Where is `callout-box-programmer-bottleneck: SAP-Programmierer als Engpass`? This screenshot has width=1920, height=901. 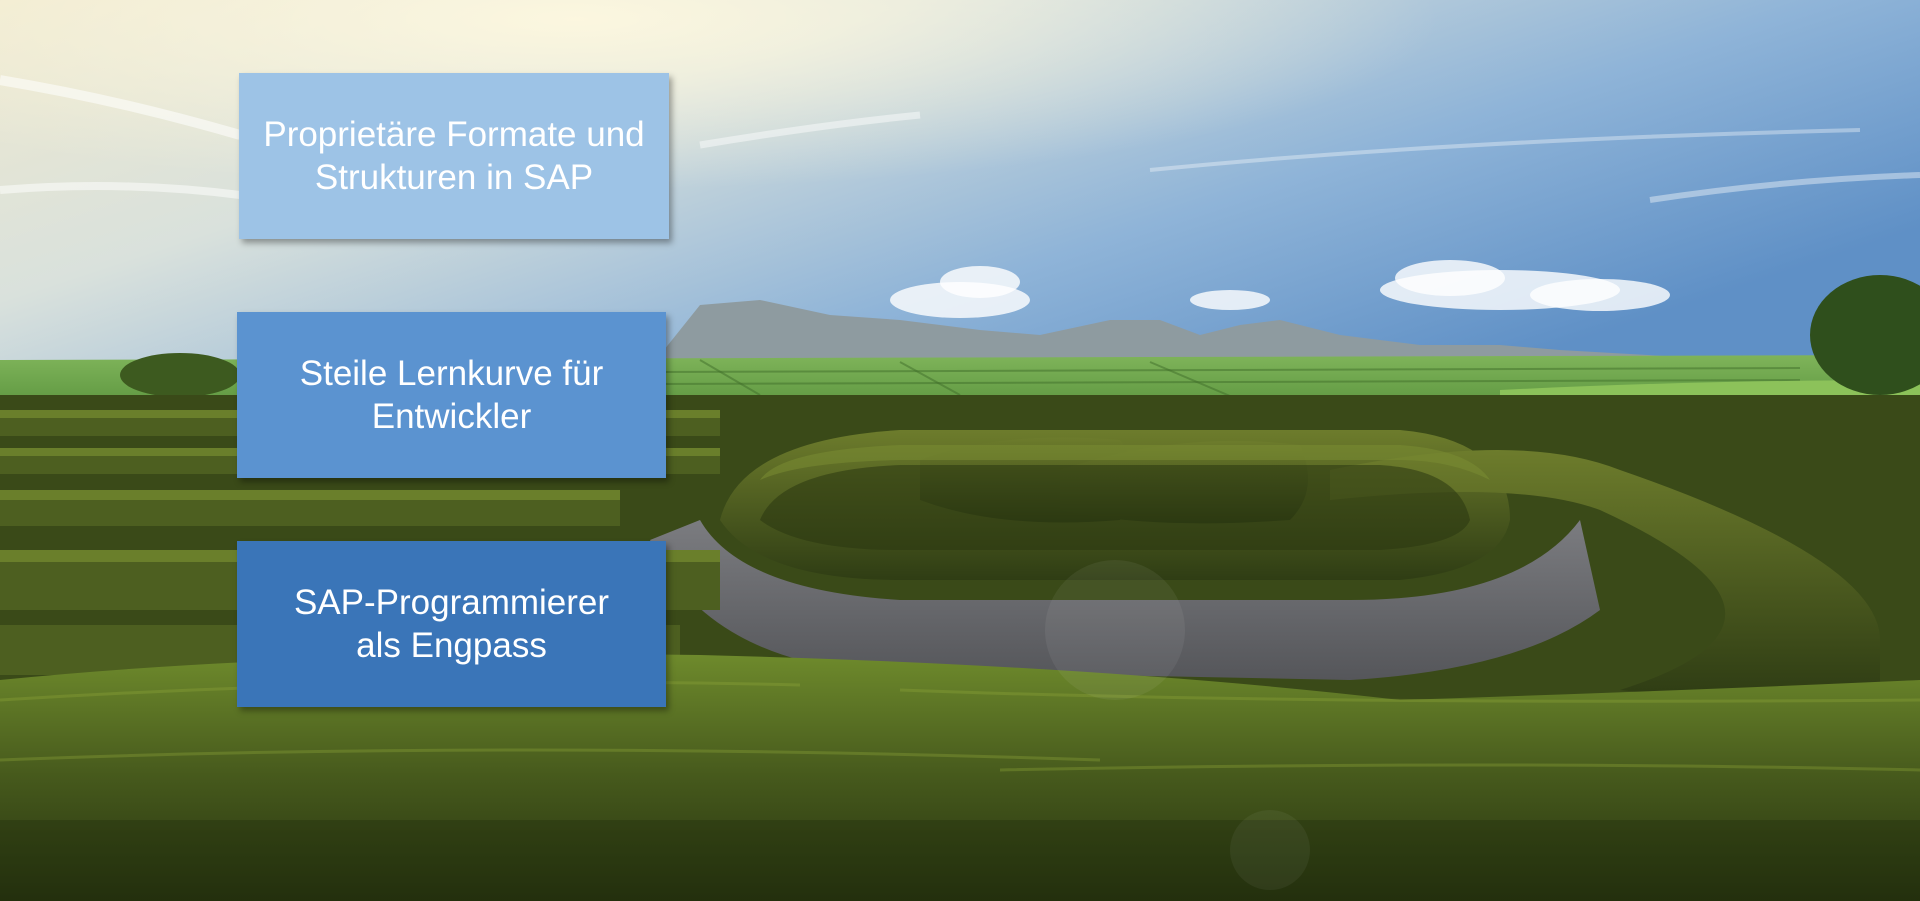 callout-box-programmer-bottleneck: SAP-Programmierer als Engpass is located at coordinates (451, 624).